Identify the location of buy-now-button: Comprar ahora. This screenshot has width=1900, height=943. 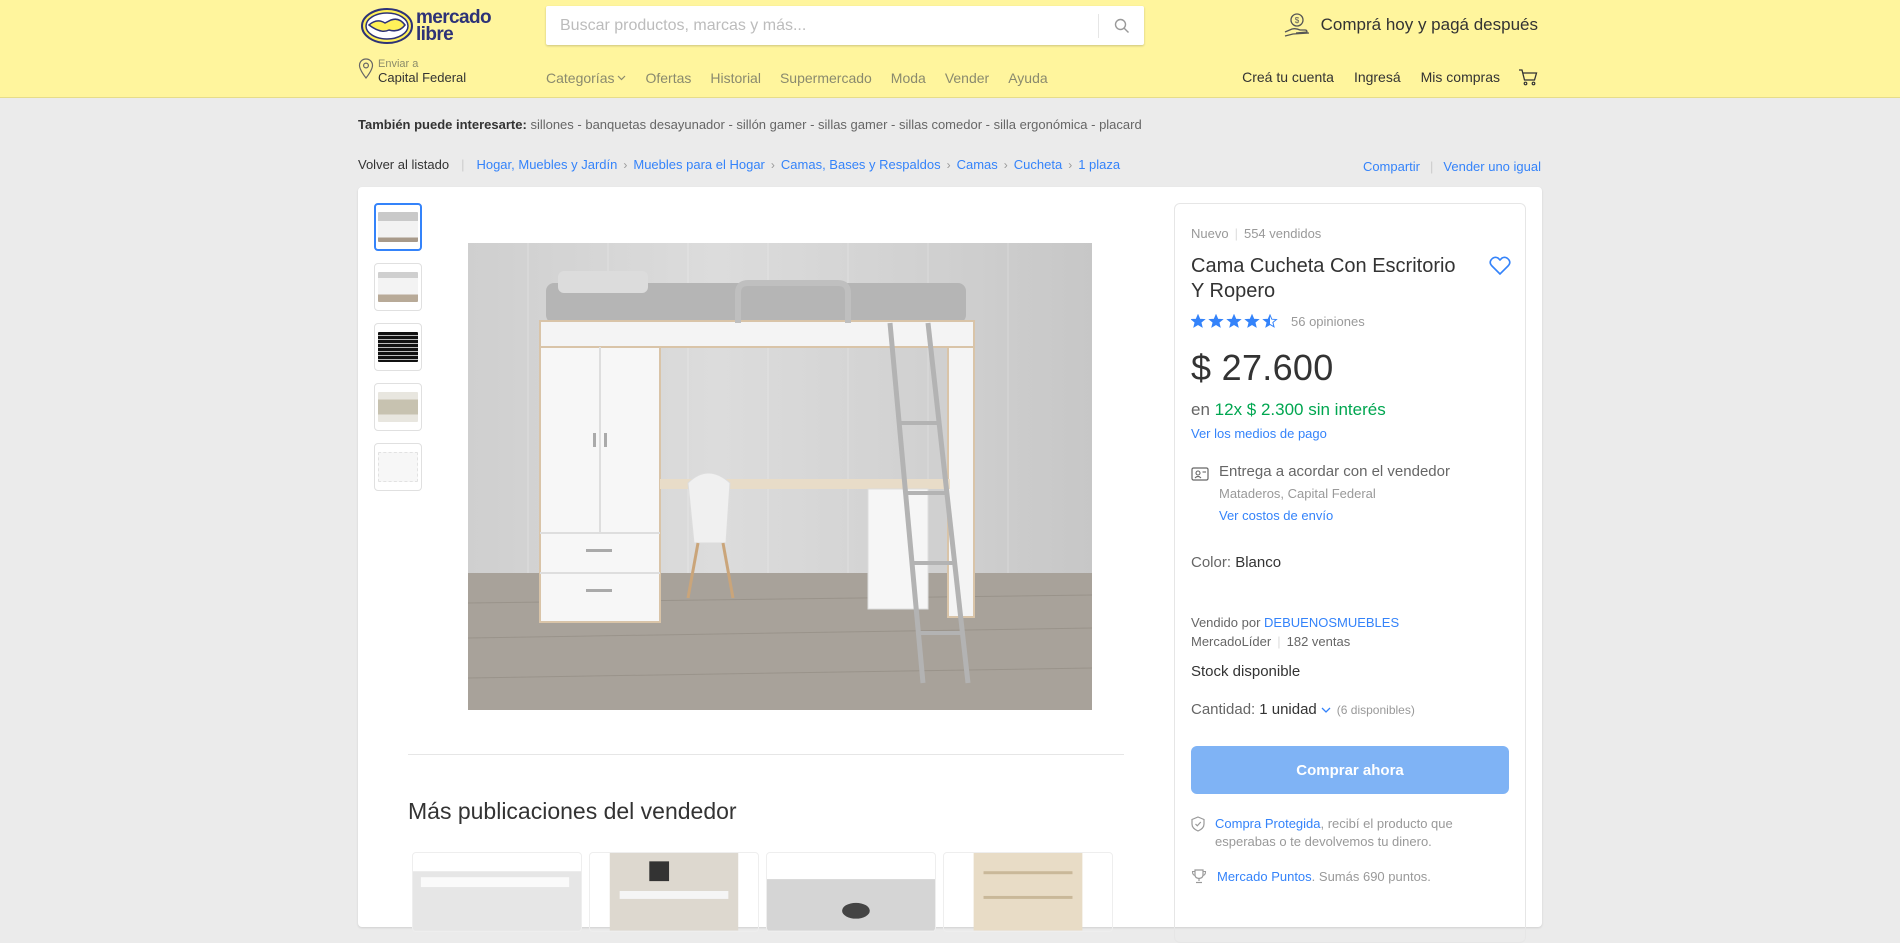
(1350, 770).